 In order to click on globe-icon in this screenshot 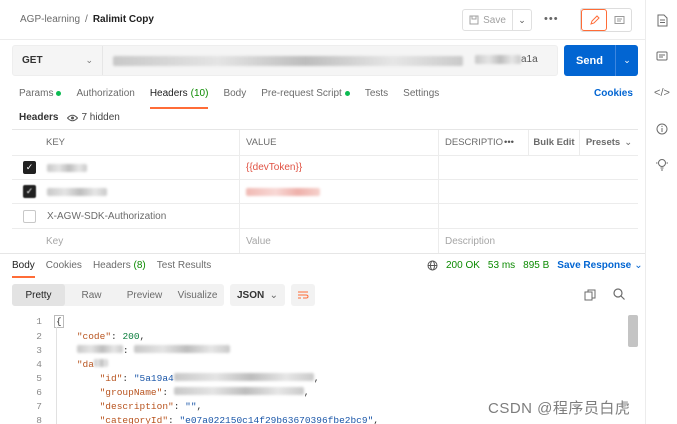, I will do `click(432, 265)`.